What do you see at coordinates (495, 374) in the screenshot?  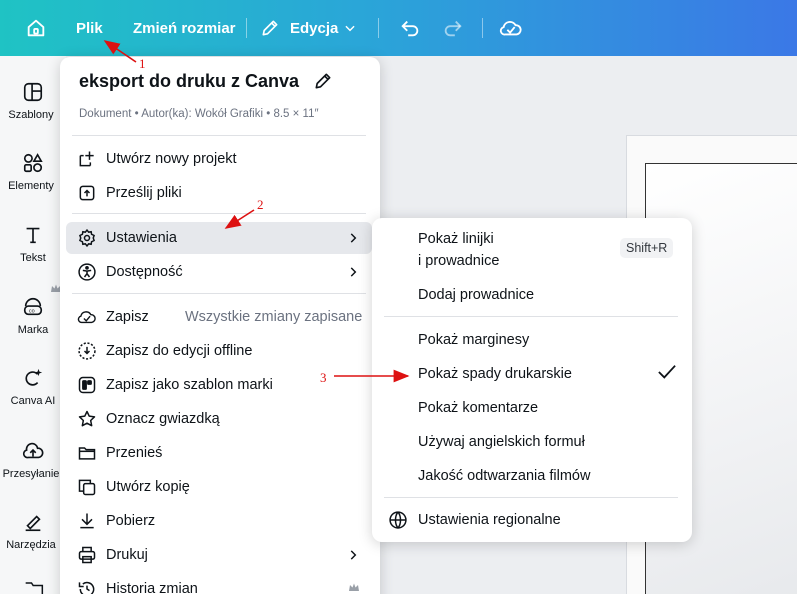 I see `submenu-item-show-print-bleed: Pokaż spady drukarskie` at bounding box center [495, 374].